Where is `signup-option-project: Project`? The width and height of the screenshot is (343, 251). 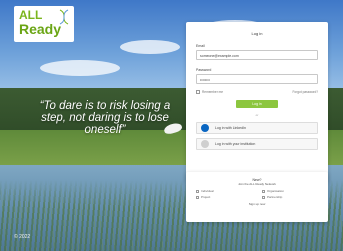
signup-option-project: Project is located at coordinates (224, 197).